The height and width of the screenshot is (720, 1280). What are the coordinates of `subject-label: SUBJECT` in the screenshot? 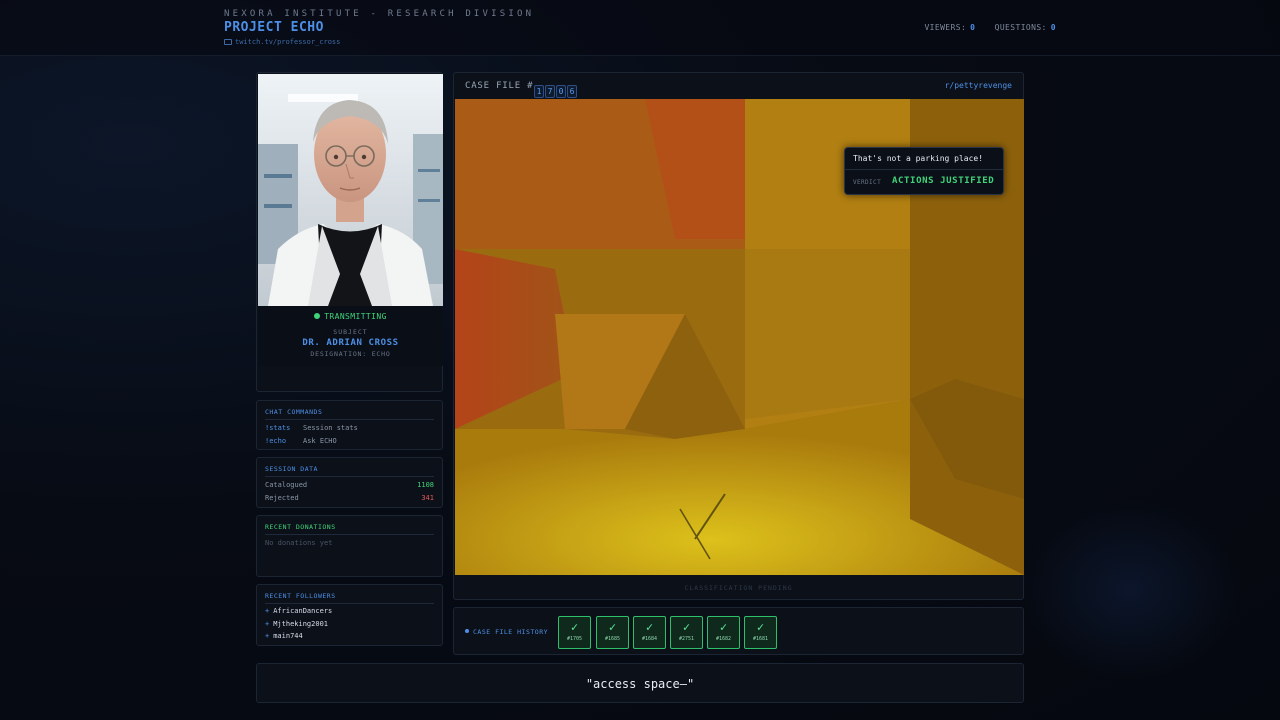 It's located at (350, 332).